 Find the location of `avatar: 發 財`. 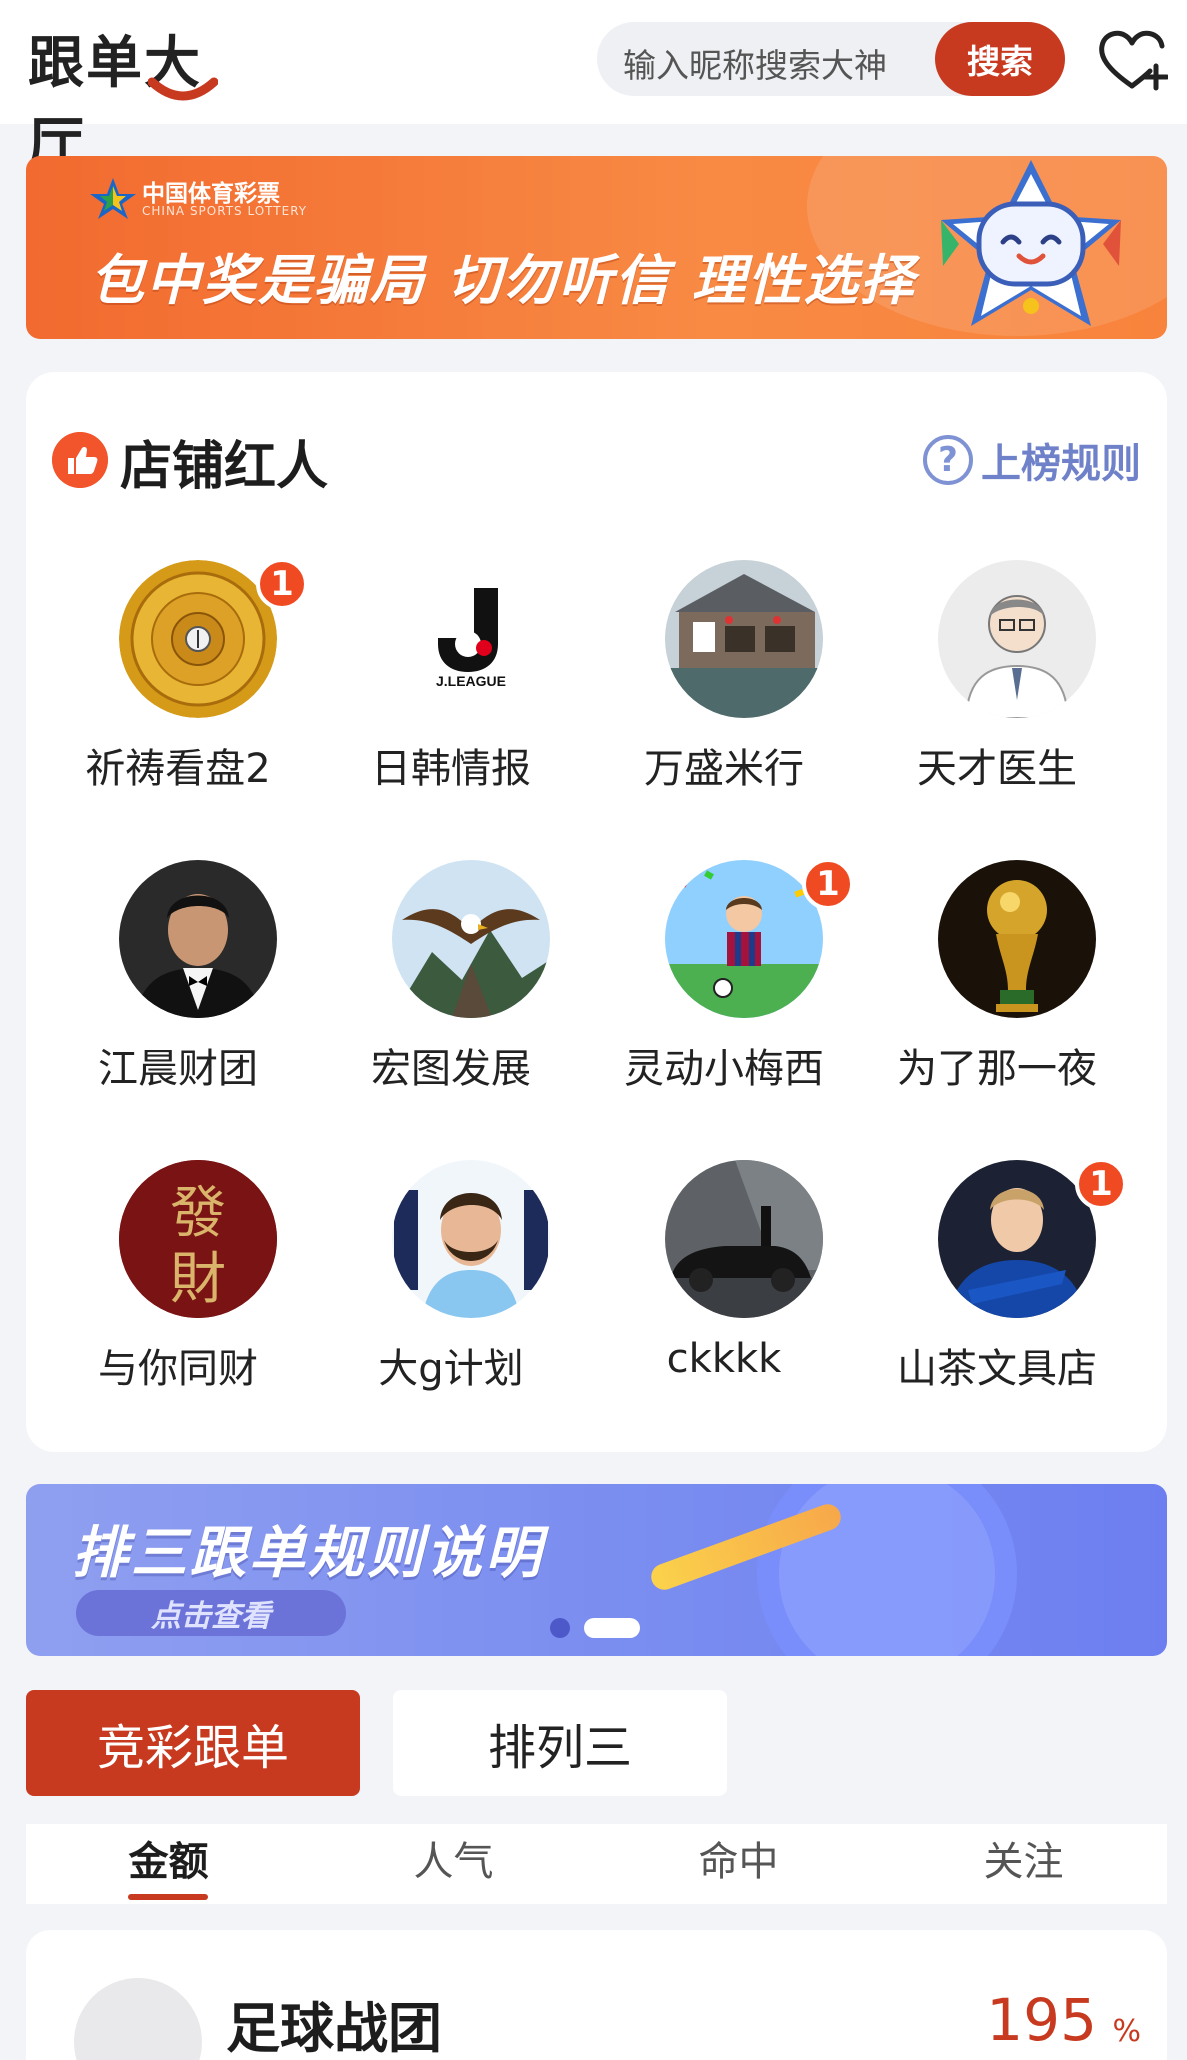

avatar: 發 財 is located at coordinates (198, 1239).